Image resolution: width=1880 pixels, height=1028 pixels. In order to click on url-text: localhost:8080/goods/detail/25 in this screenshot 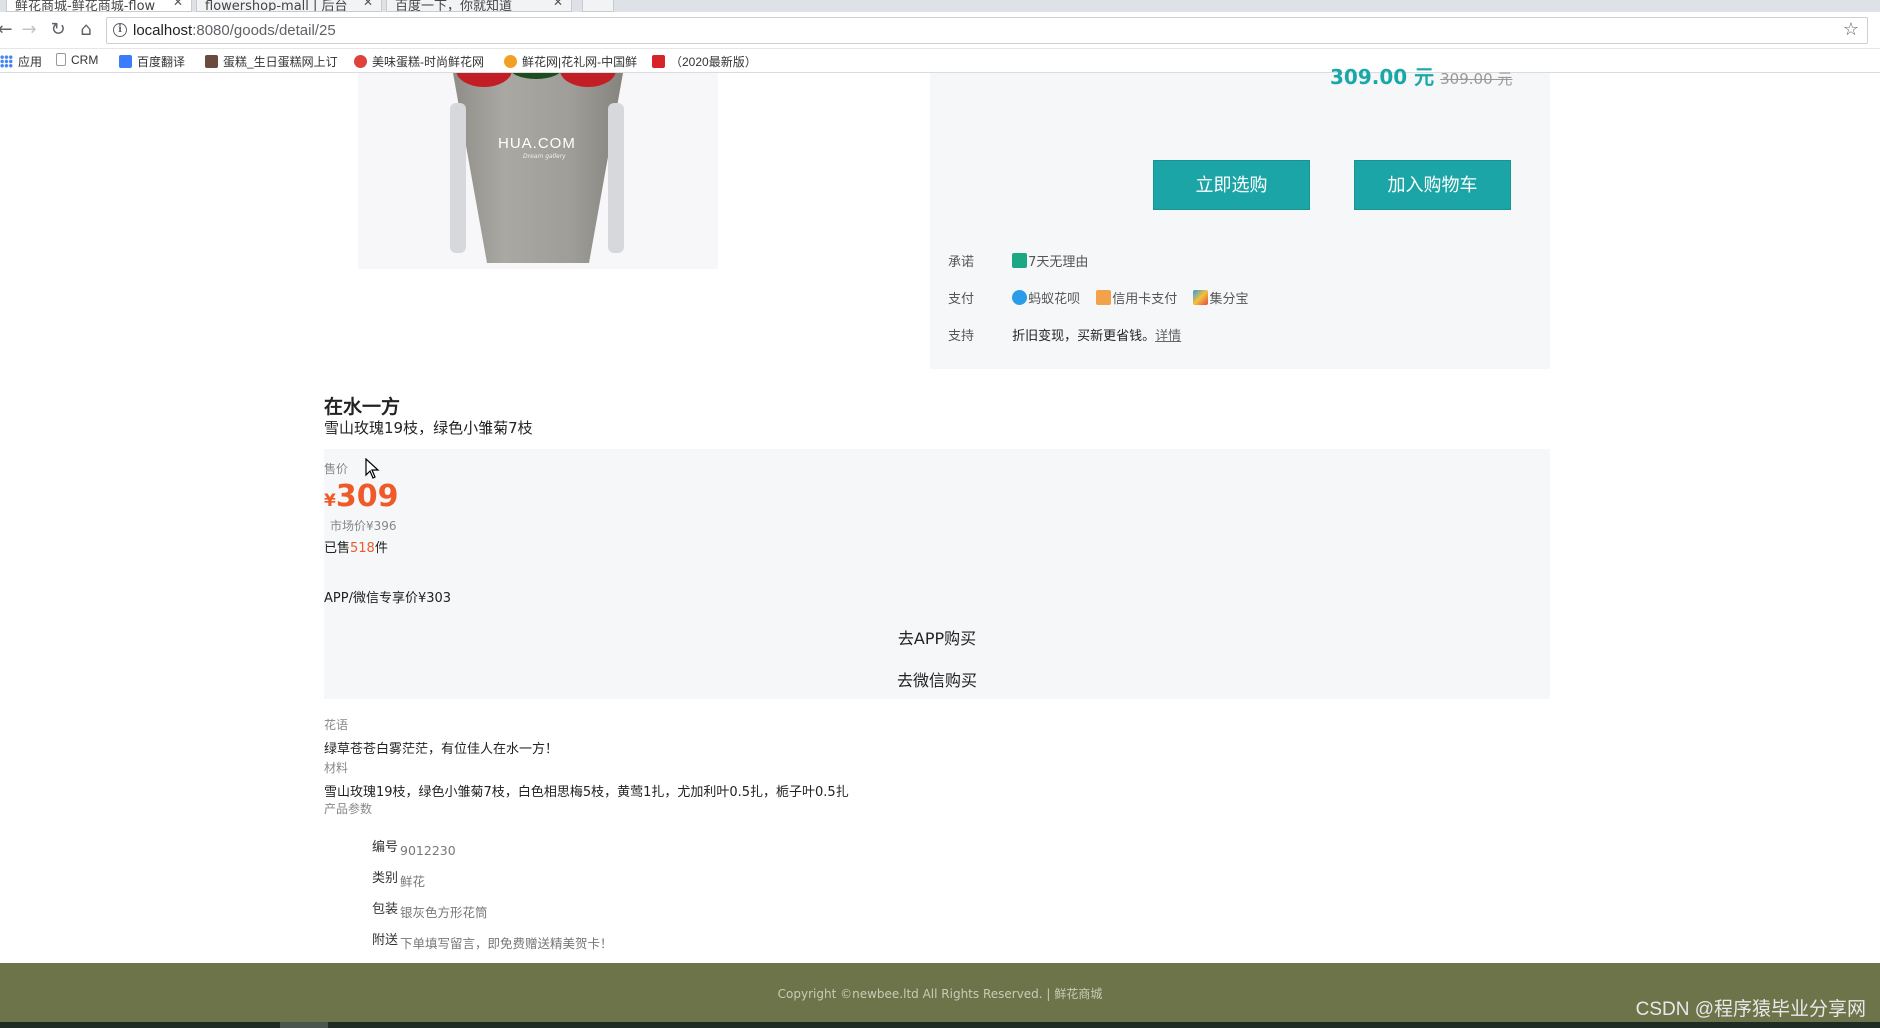, I will do `click(234, 30)`.